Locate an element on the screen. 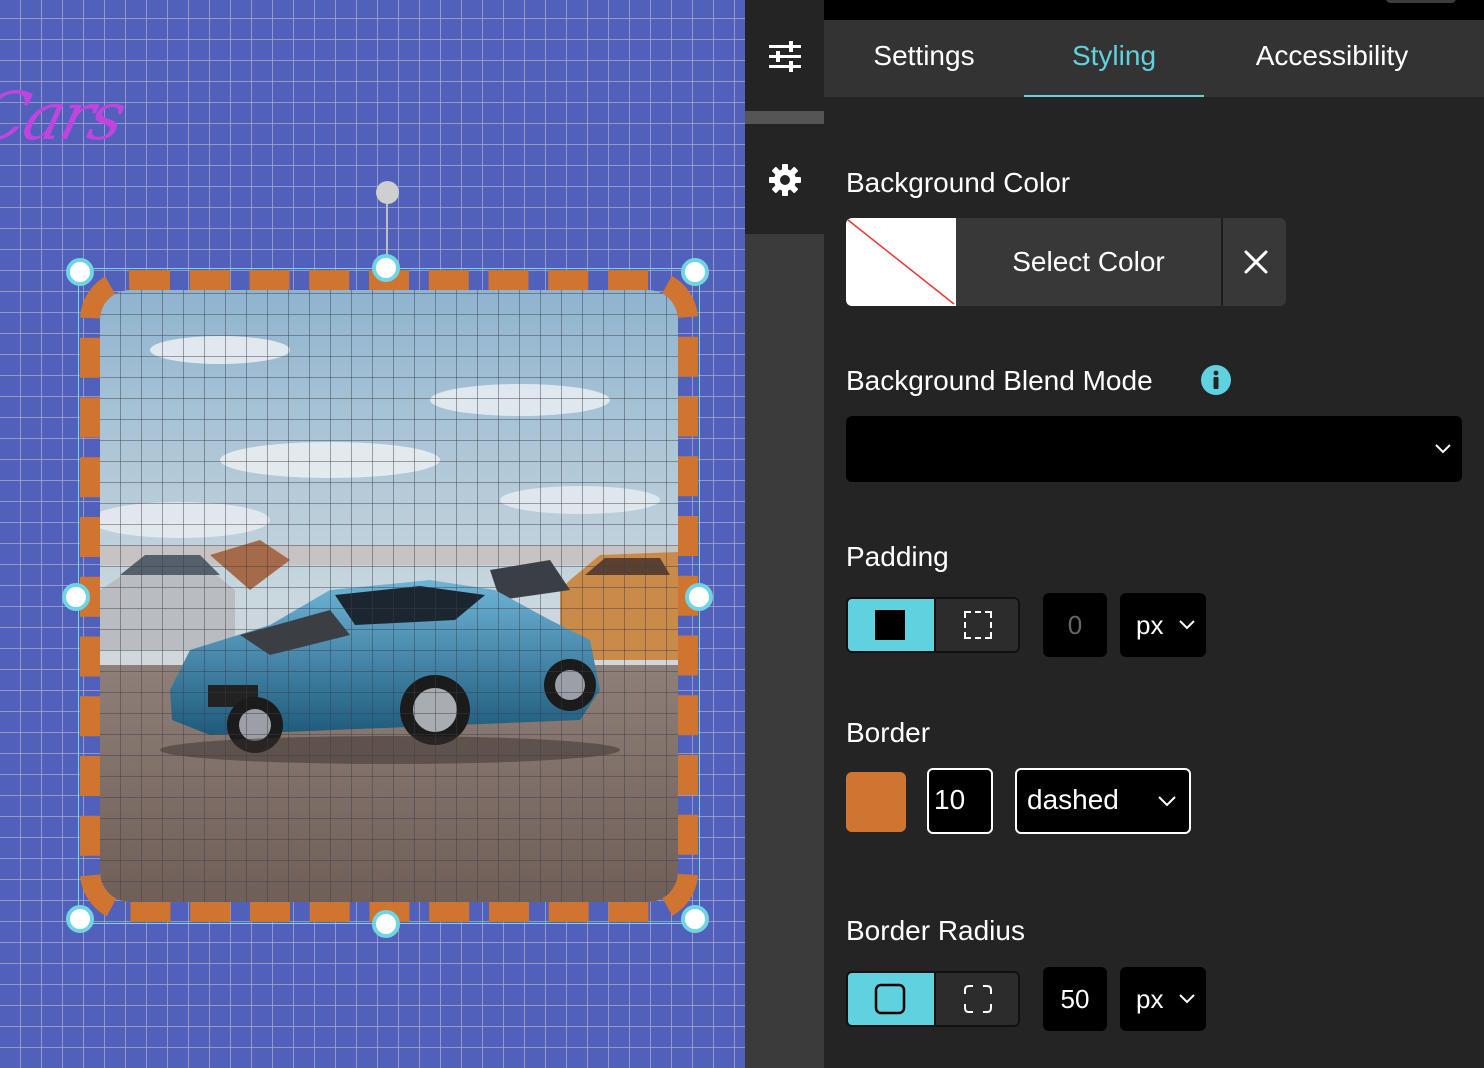 The image size is (1484, 1068). resize-handle-bottom is located at coordinates (386, 924).